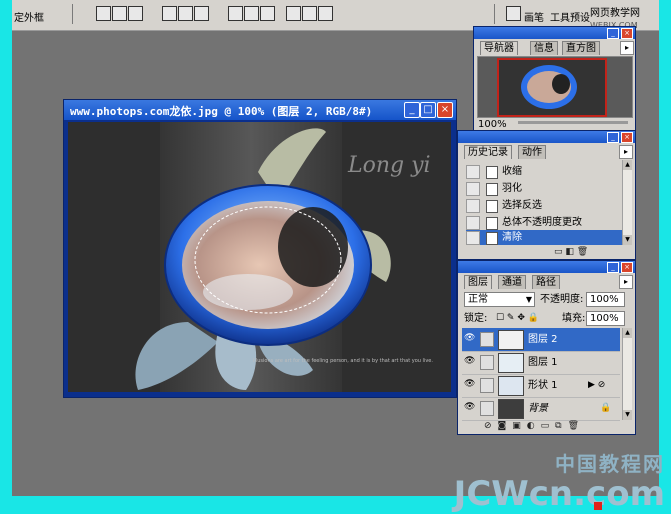 The image size is (671, 514). What do you see at coordinates (544, 171) in the screenshot?
I see `history-item: 收缩` at bounding box center [544, 171].